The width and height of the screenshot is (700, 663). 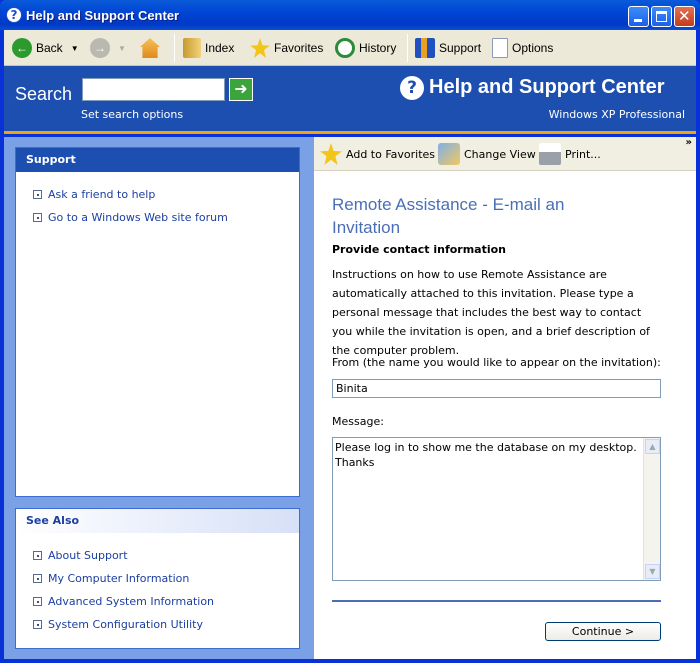 I want to click on forward-button: → ▼, so click(x=108, y=48).